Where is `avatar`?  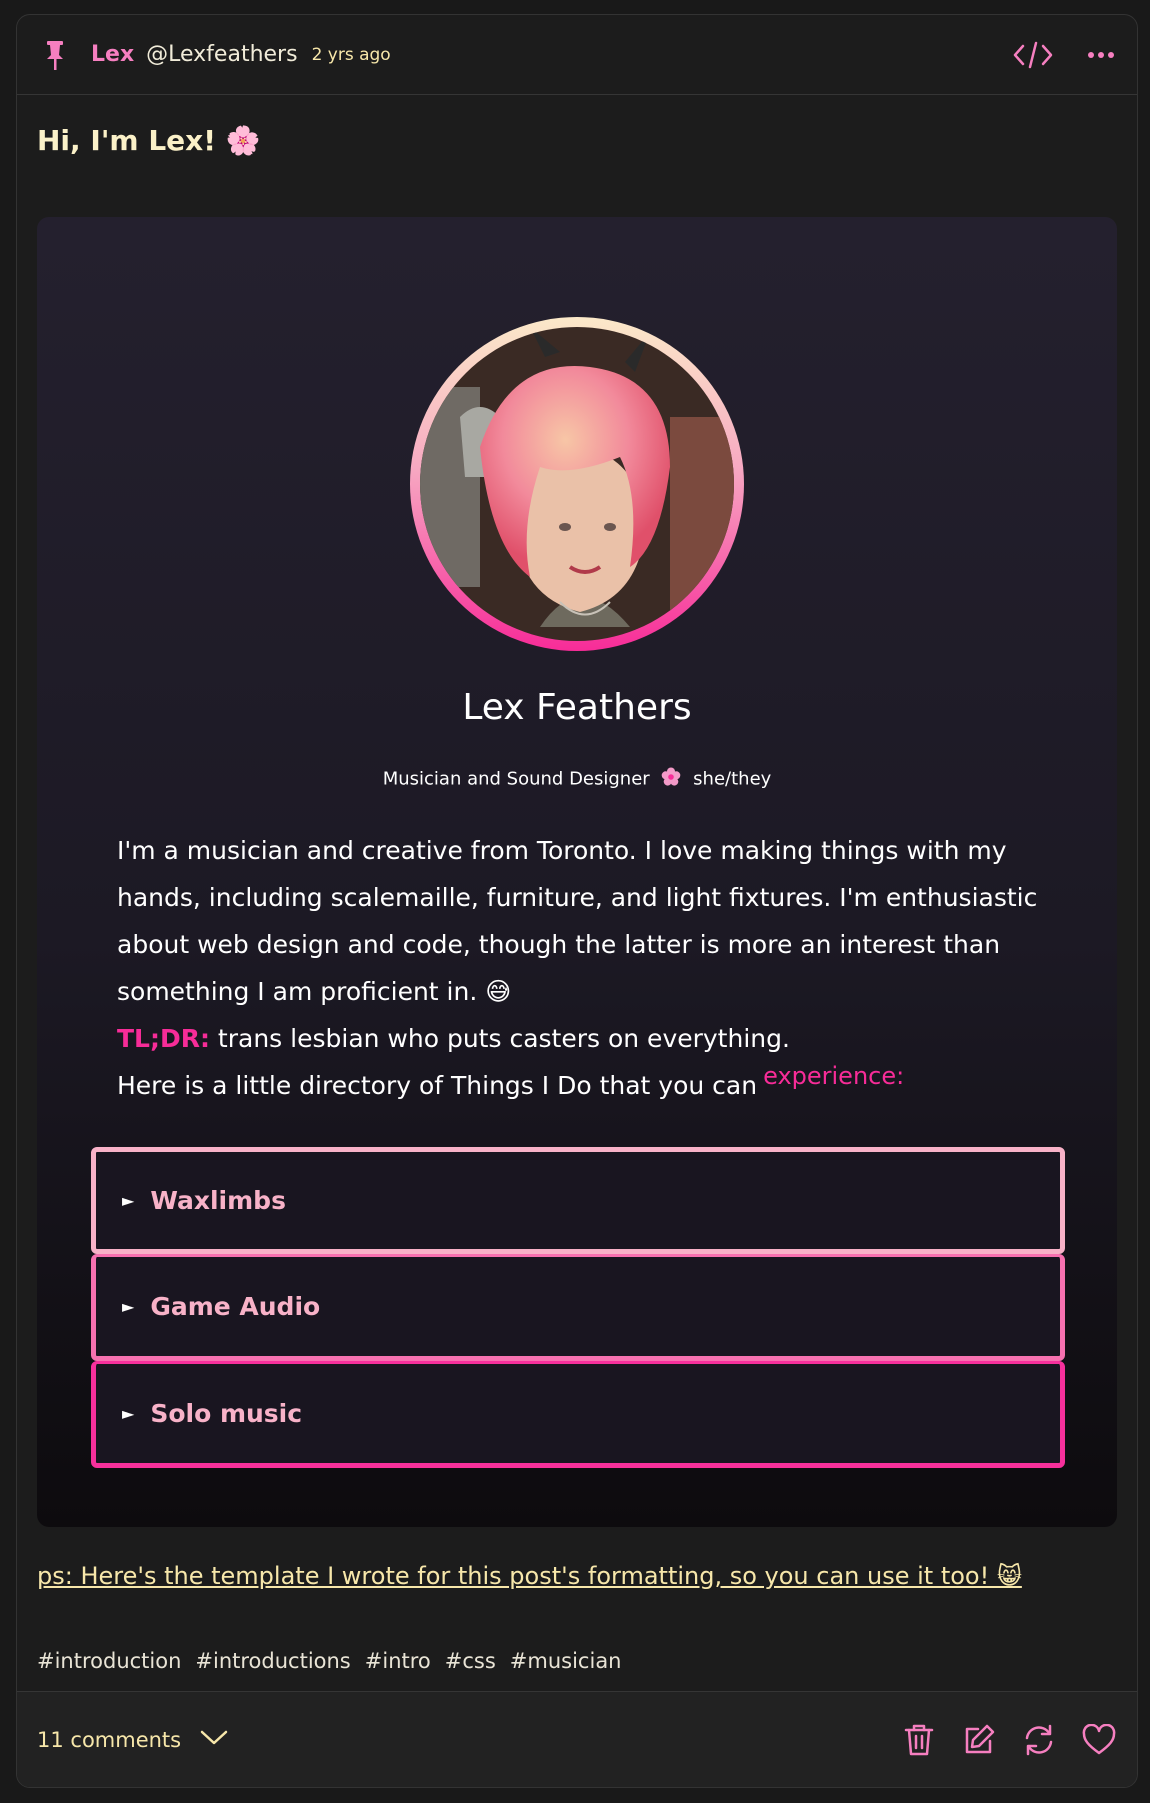 avatar is located at coordinates (577, 484).